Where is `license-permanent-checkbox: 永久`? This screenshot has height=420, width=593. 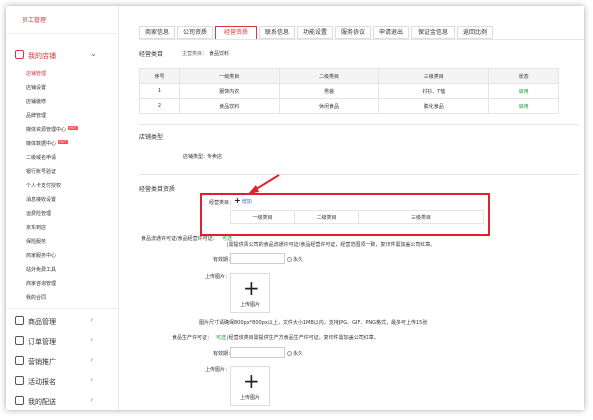 license-permanent-checkbox: 永久 is located at coordinates (295, 259).